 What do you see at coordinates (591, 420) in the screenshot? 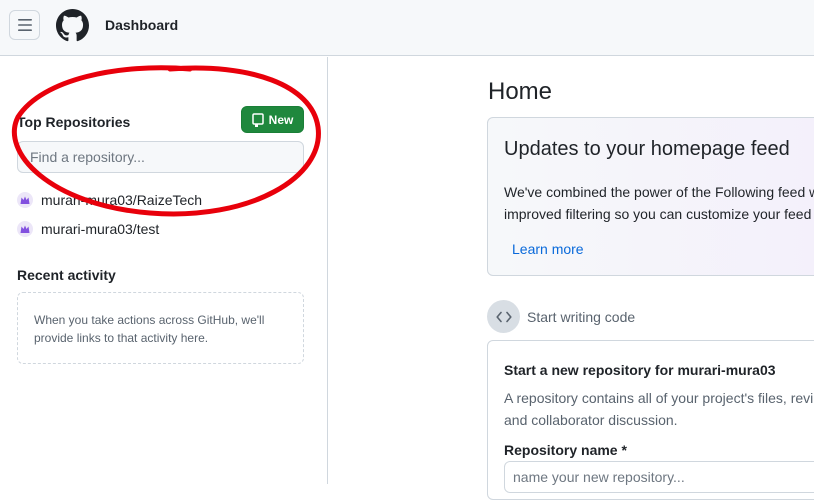
I see `new-repo-description: and collaborator discussion.` at bounding box center [591, 420].